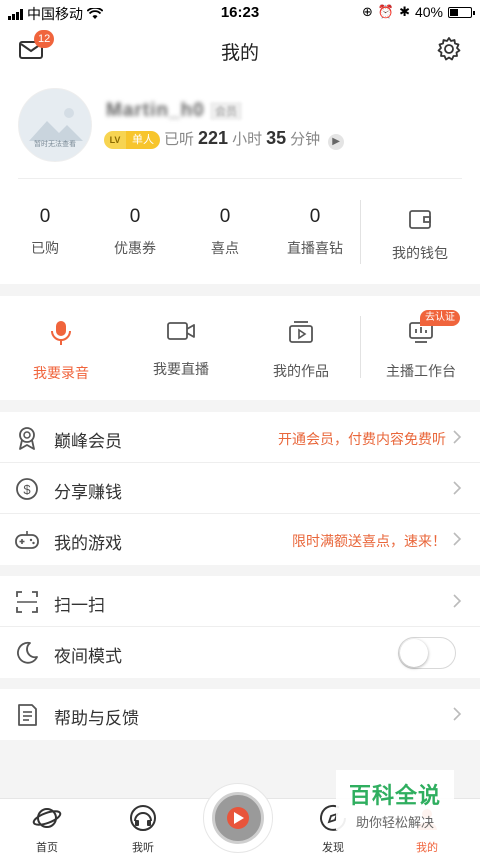 Image resolution: width=480 pixels, height=853 pixels. I want to click on avatar-placeholder-icon, so click(56, 124).